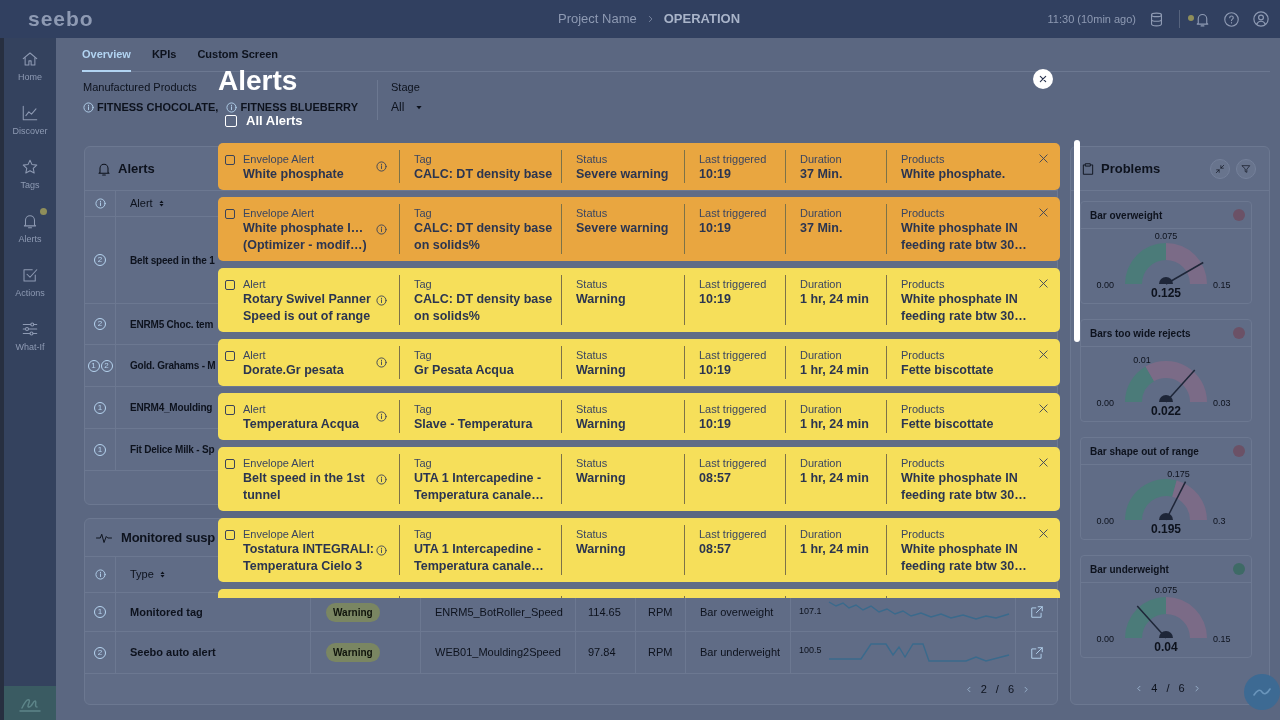 The height and width of the screenshot is (720, 1280). I want to click on field-value: 10:19, so click(715, 228).